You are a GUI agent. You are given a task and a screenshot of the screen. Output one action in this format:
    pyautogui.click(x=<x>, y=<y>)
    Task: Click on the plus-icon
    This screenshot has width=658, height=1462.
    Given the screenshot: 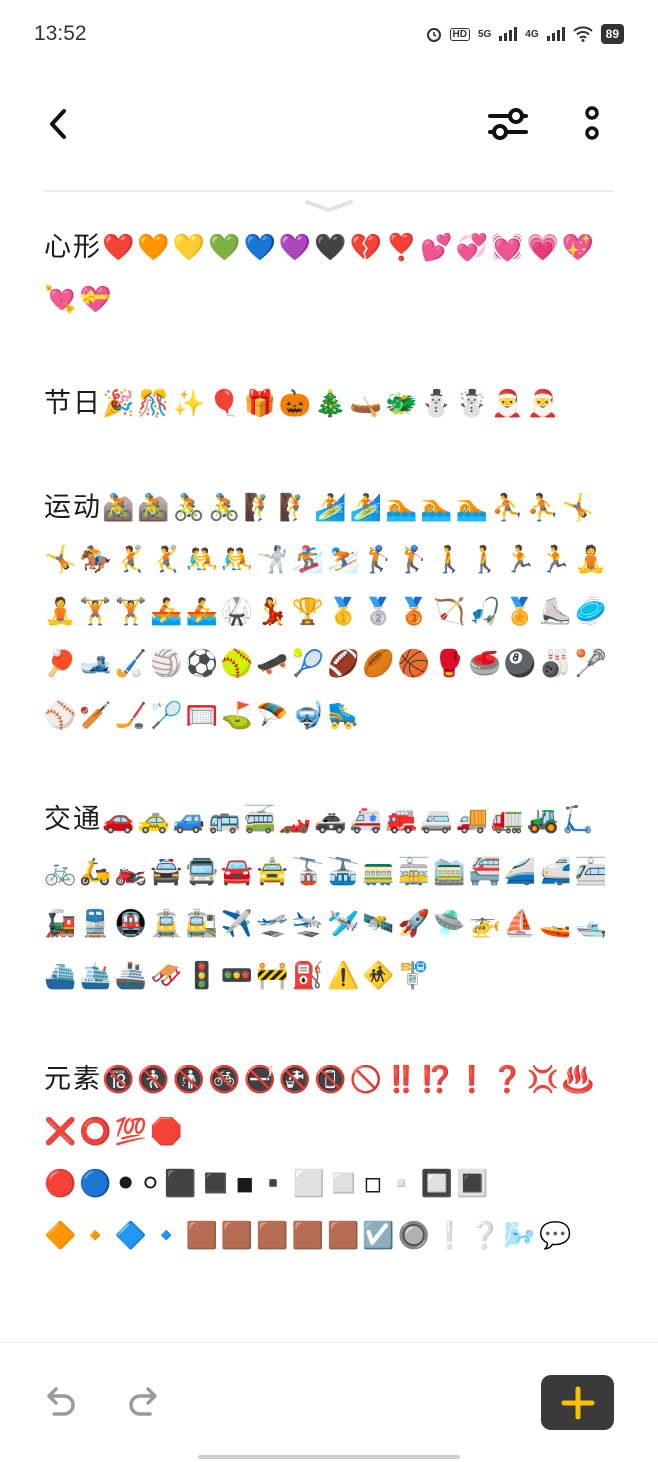 What is the action you would take?
    pyautogui.click(x=577, y=1402)
    